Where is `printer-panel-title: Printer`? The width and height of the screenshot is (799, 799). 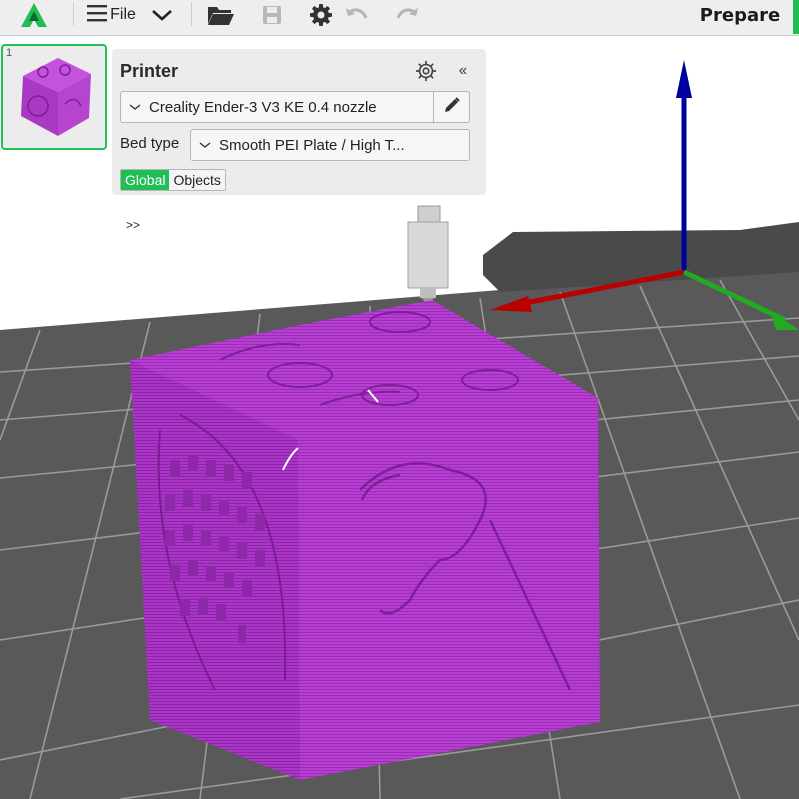 printer-panel-title: Printer is located at coordinates (149, 71).